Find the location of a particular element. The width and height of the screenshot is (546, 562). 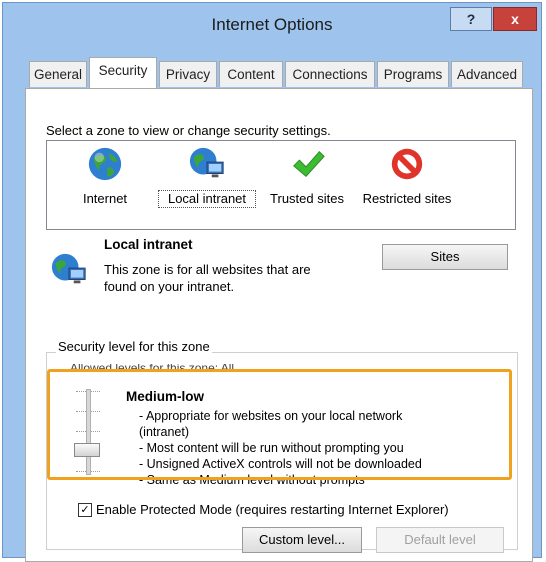

selected-zone-title: Local intranet is located at coordinates (148, 244).